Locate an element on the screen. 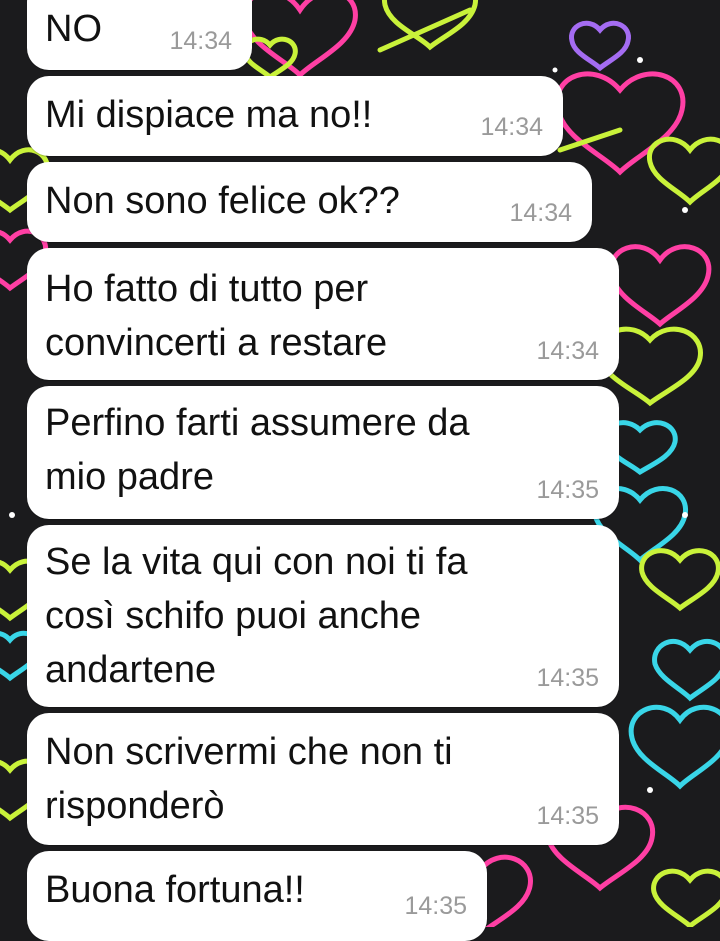 The width and height of the screenshot is (720, 941). message-text: Perfino farti assumere da mio padre is located at coordinates (257, 450).